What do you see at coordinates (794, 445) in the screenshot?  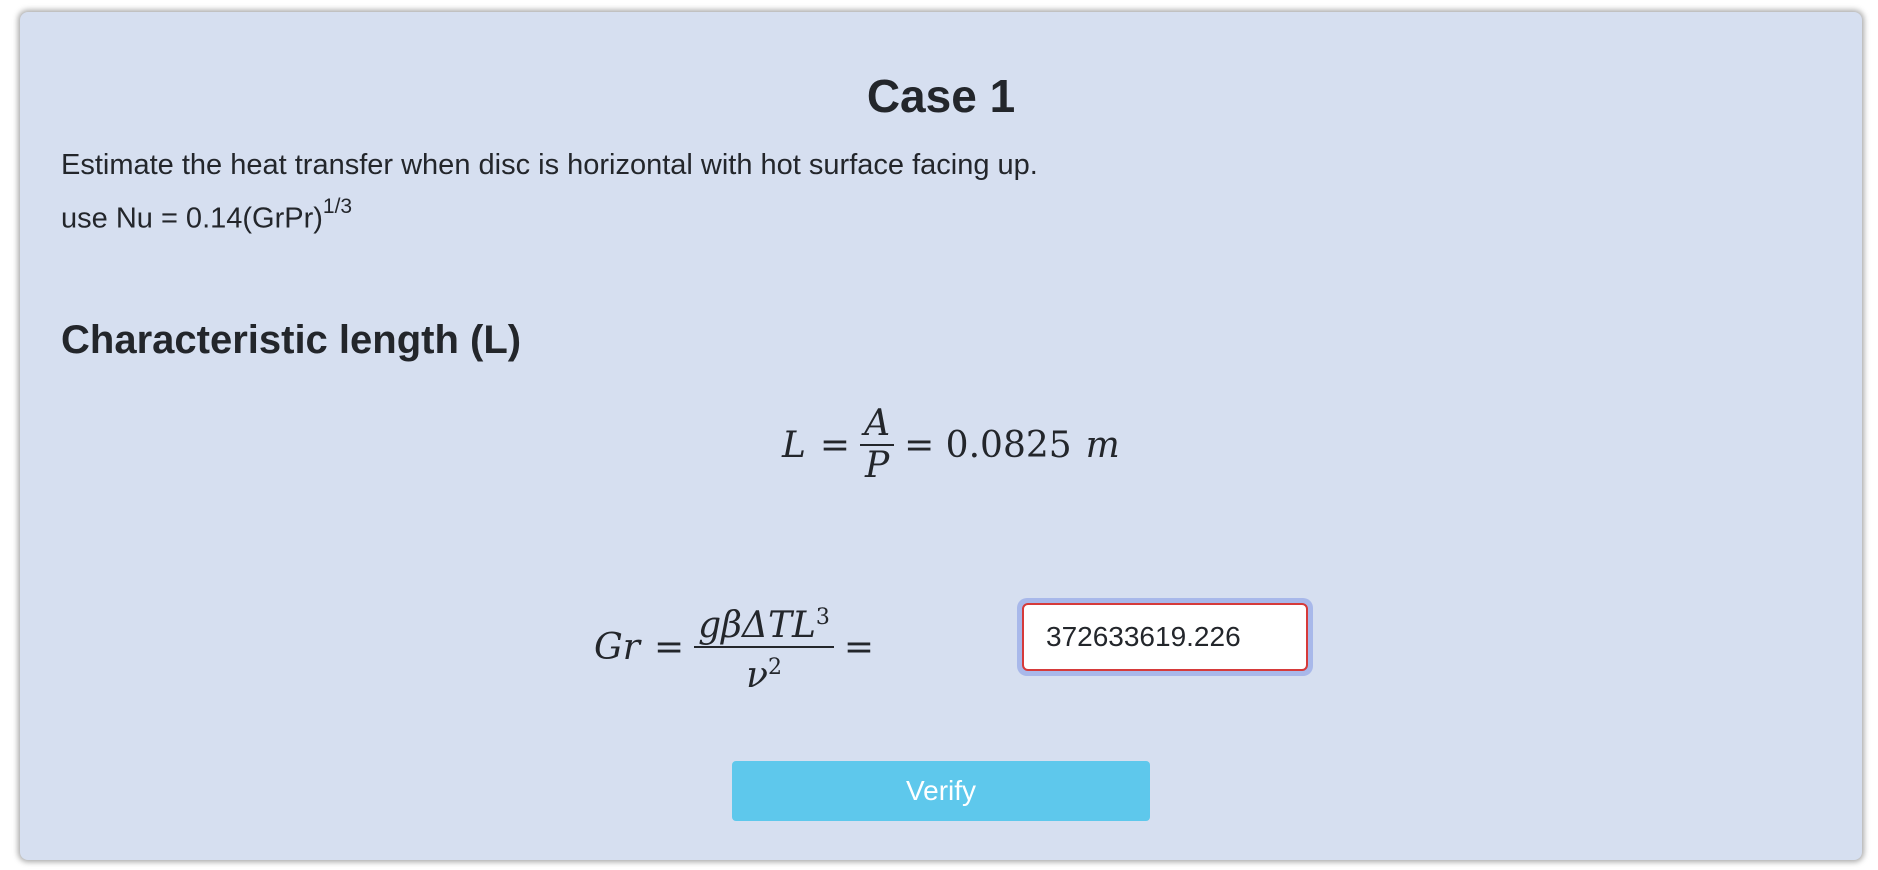 I see `eq-l-lhs: L` at bounding box center [794, 445].